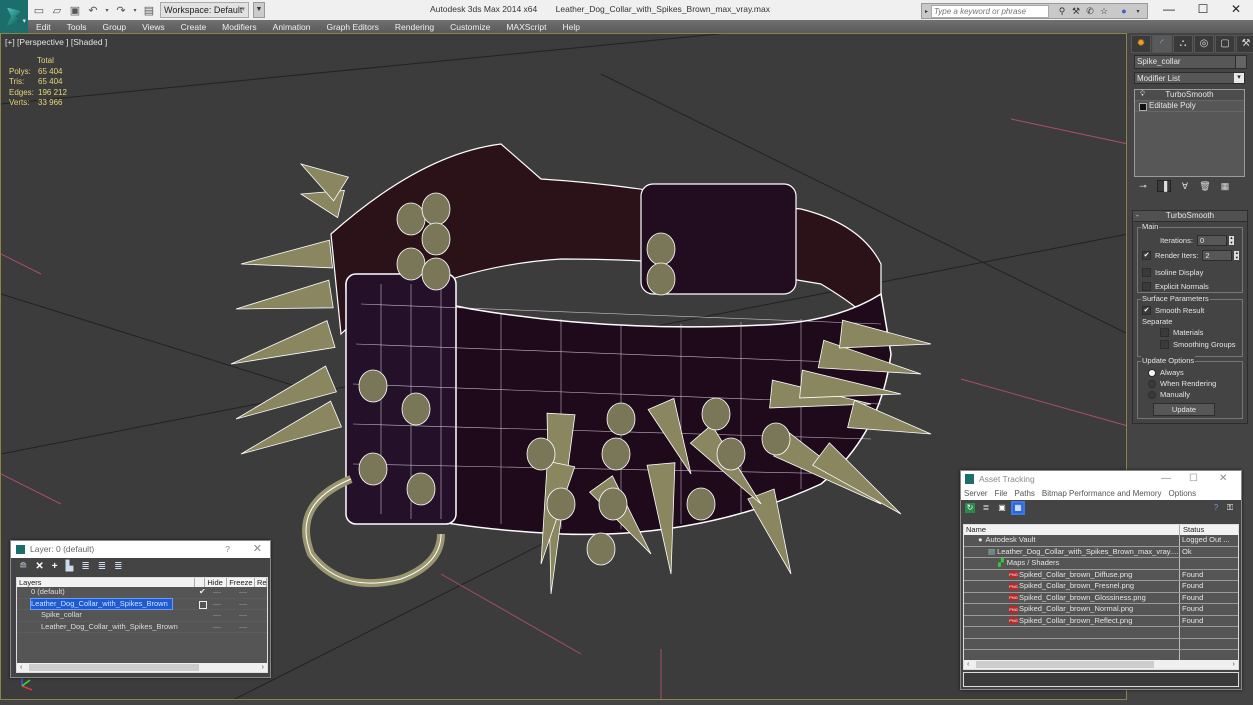 The width and height of the screenshot is (1253, 705). What do you see at coordinates (1183, 493) in the screenshot?
I see `menu-options: Options` at bounding box center [1183, 493].